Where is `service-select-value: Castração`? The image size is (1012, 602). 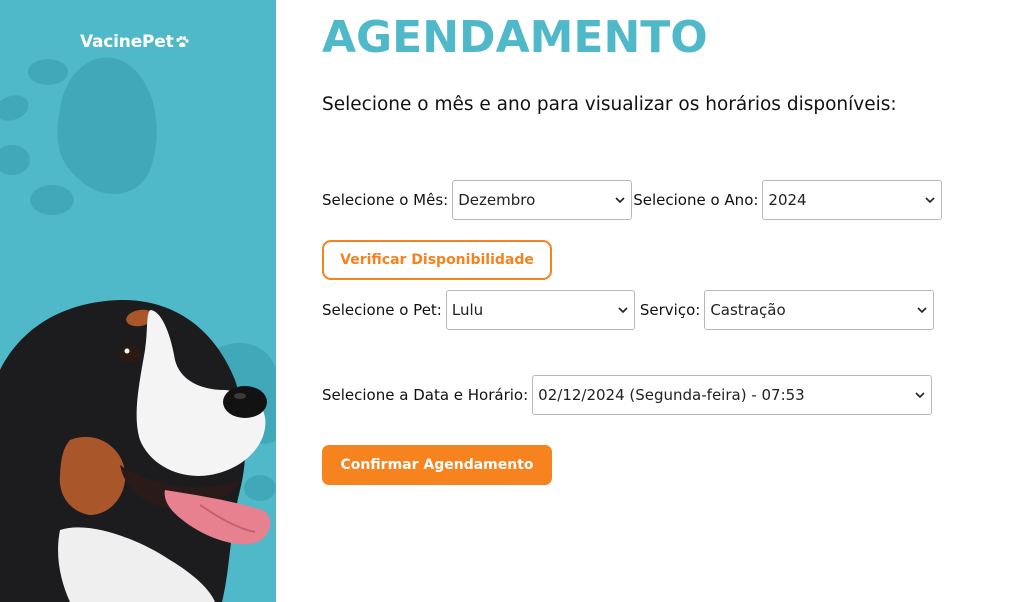 service-select-value: Castração is located at coordinates (748, 310).